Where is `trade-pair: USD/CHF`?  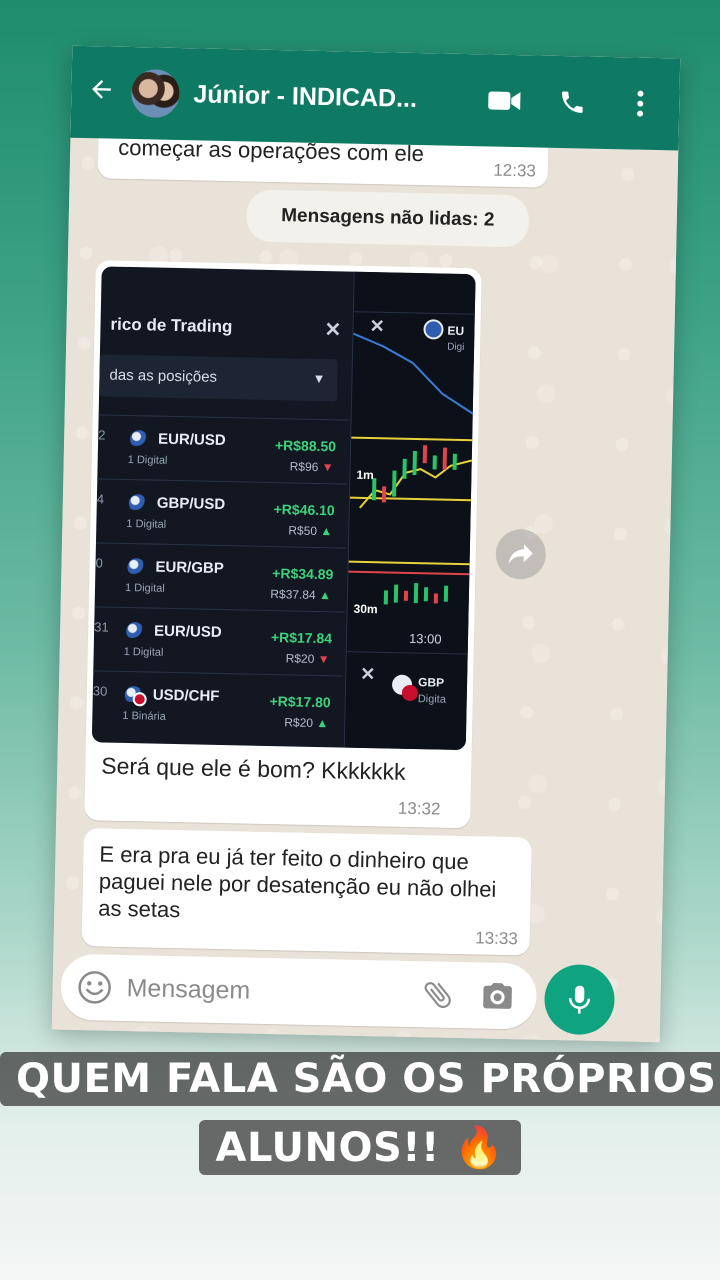 trade-pair: USD/CHF is located at coordinates (186, 695).